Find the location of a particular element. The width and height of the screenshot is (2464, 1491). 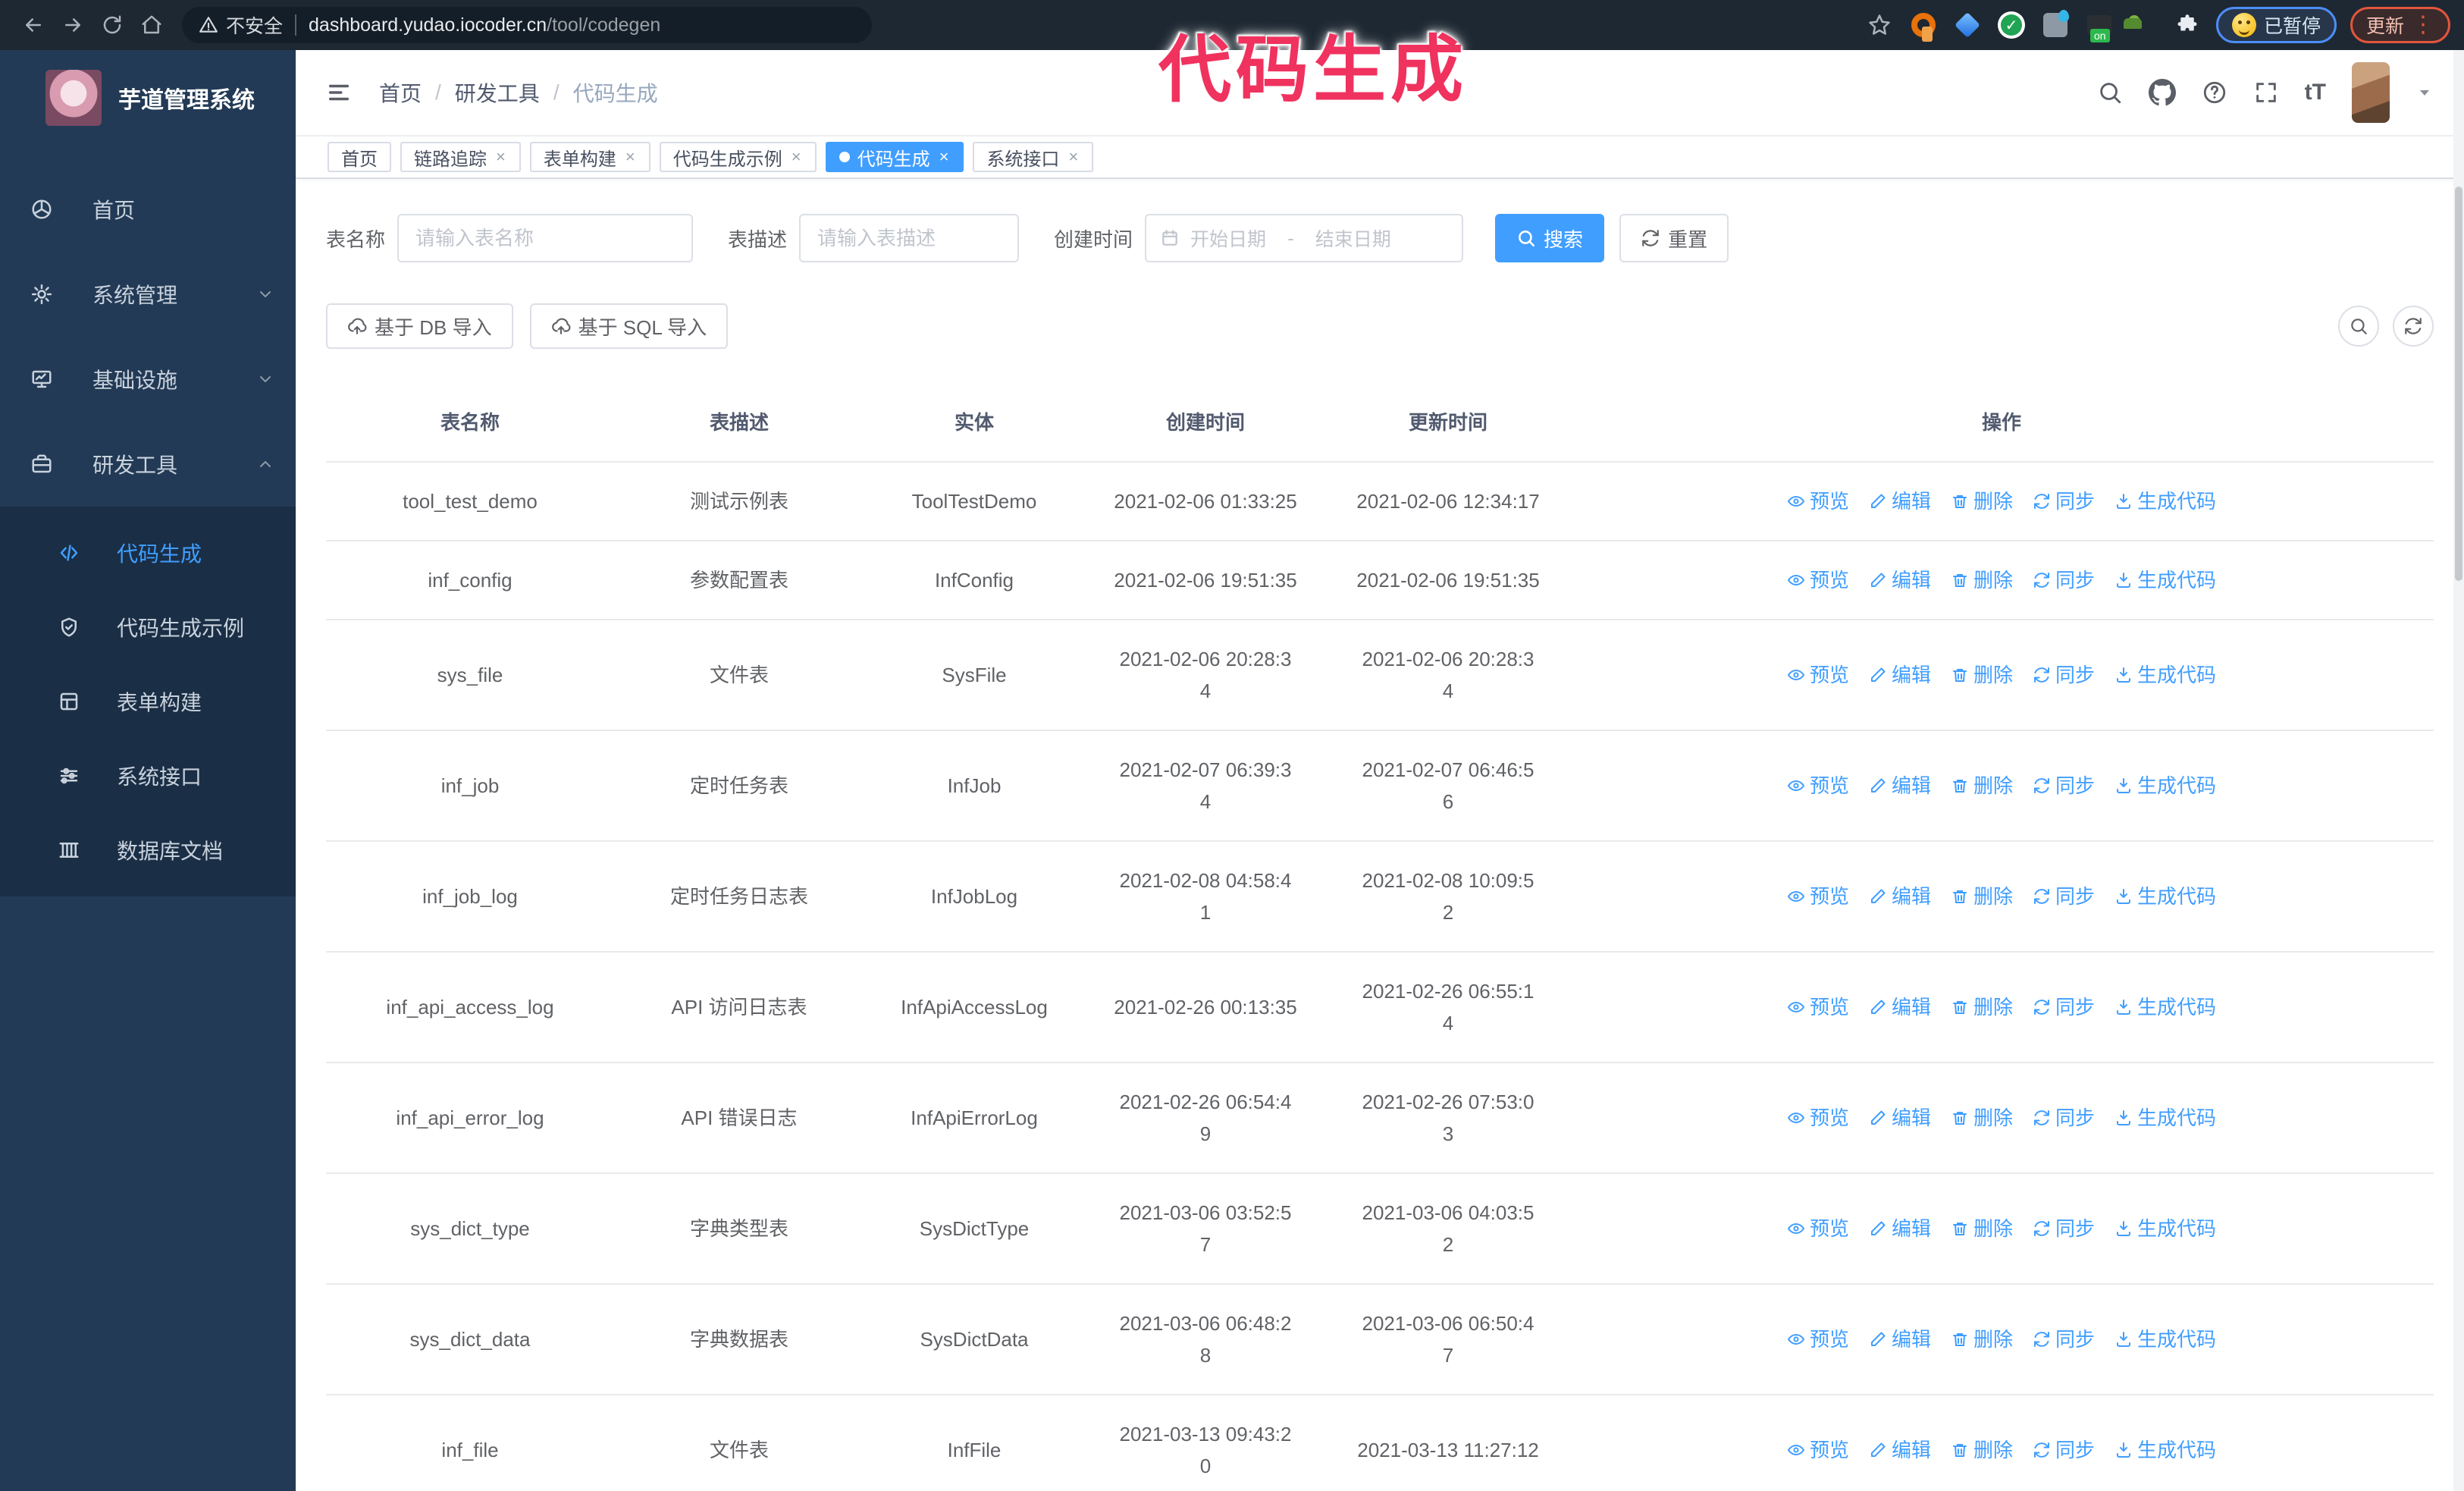

sidebar-item-db-docs: 数据库文档 is located at coordinates (148, 850).